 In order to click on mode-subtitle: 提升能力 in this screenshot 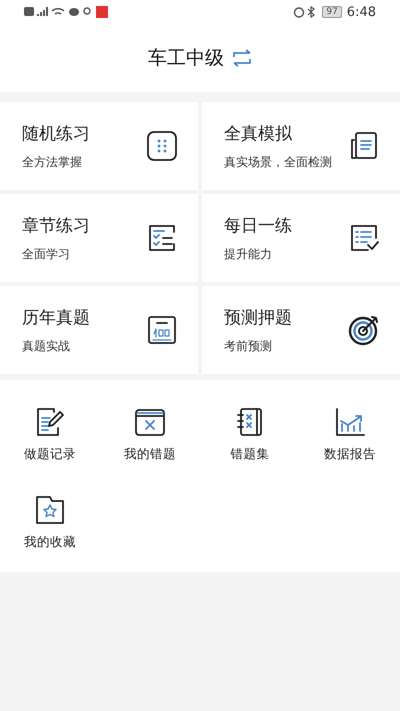, I will do `click(248, 254)`.